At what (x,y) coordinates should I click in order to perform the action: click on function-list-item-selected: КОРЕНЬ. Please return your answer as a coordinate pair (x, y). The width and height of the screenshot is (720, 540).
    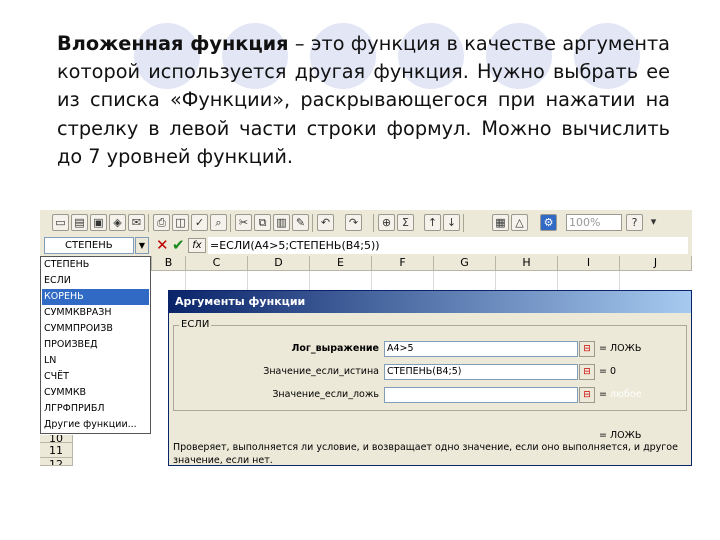
    Looking at the image, I should click on (95, 297).